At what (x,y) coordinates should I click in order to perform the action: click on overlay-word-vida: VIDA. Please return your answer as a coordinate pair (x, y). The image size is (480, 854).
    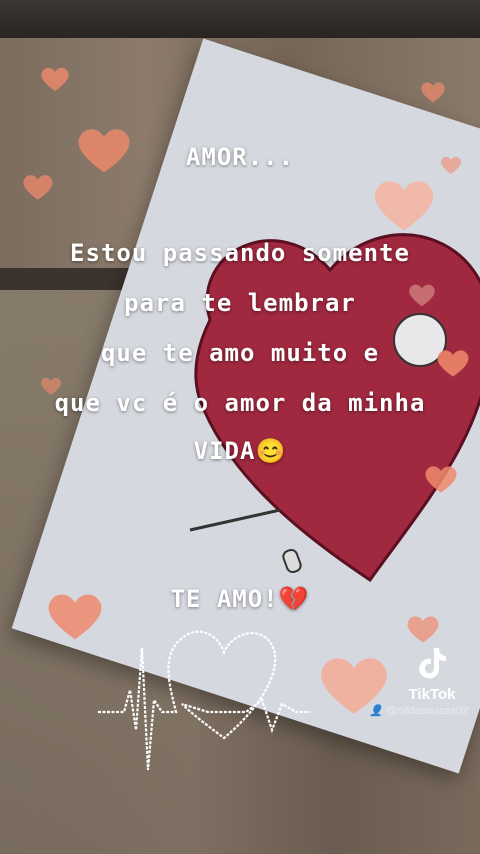
    Looking at the image, I should click on (224, 451).